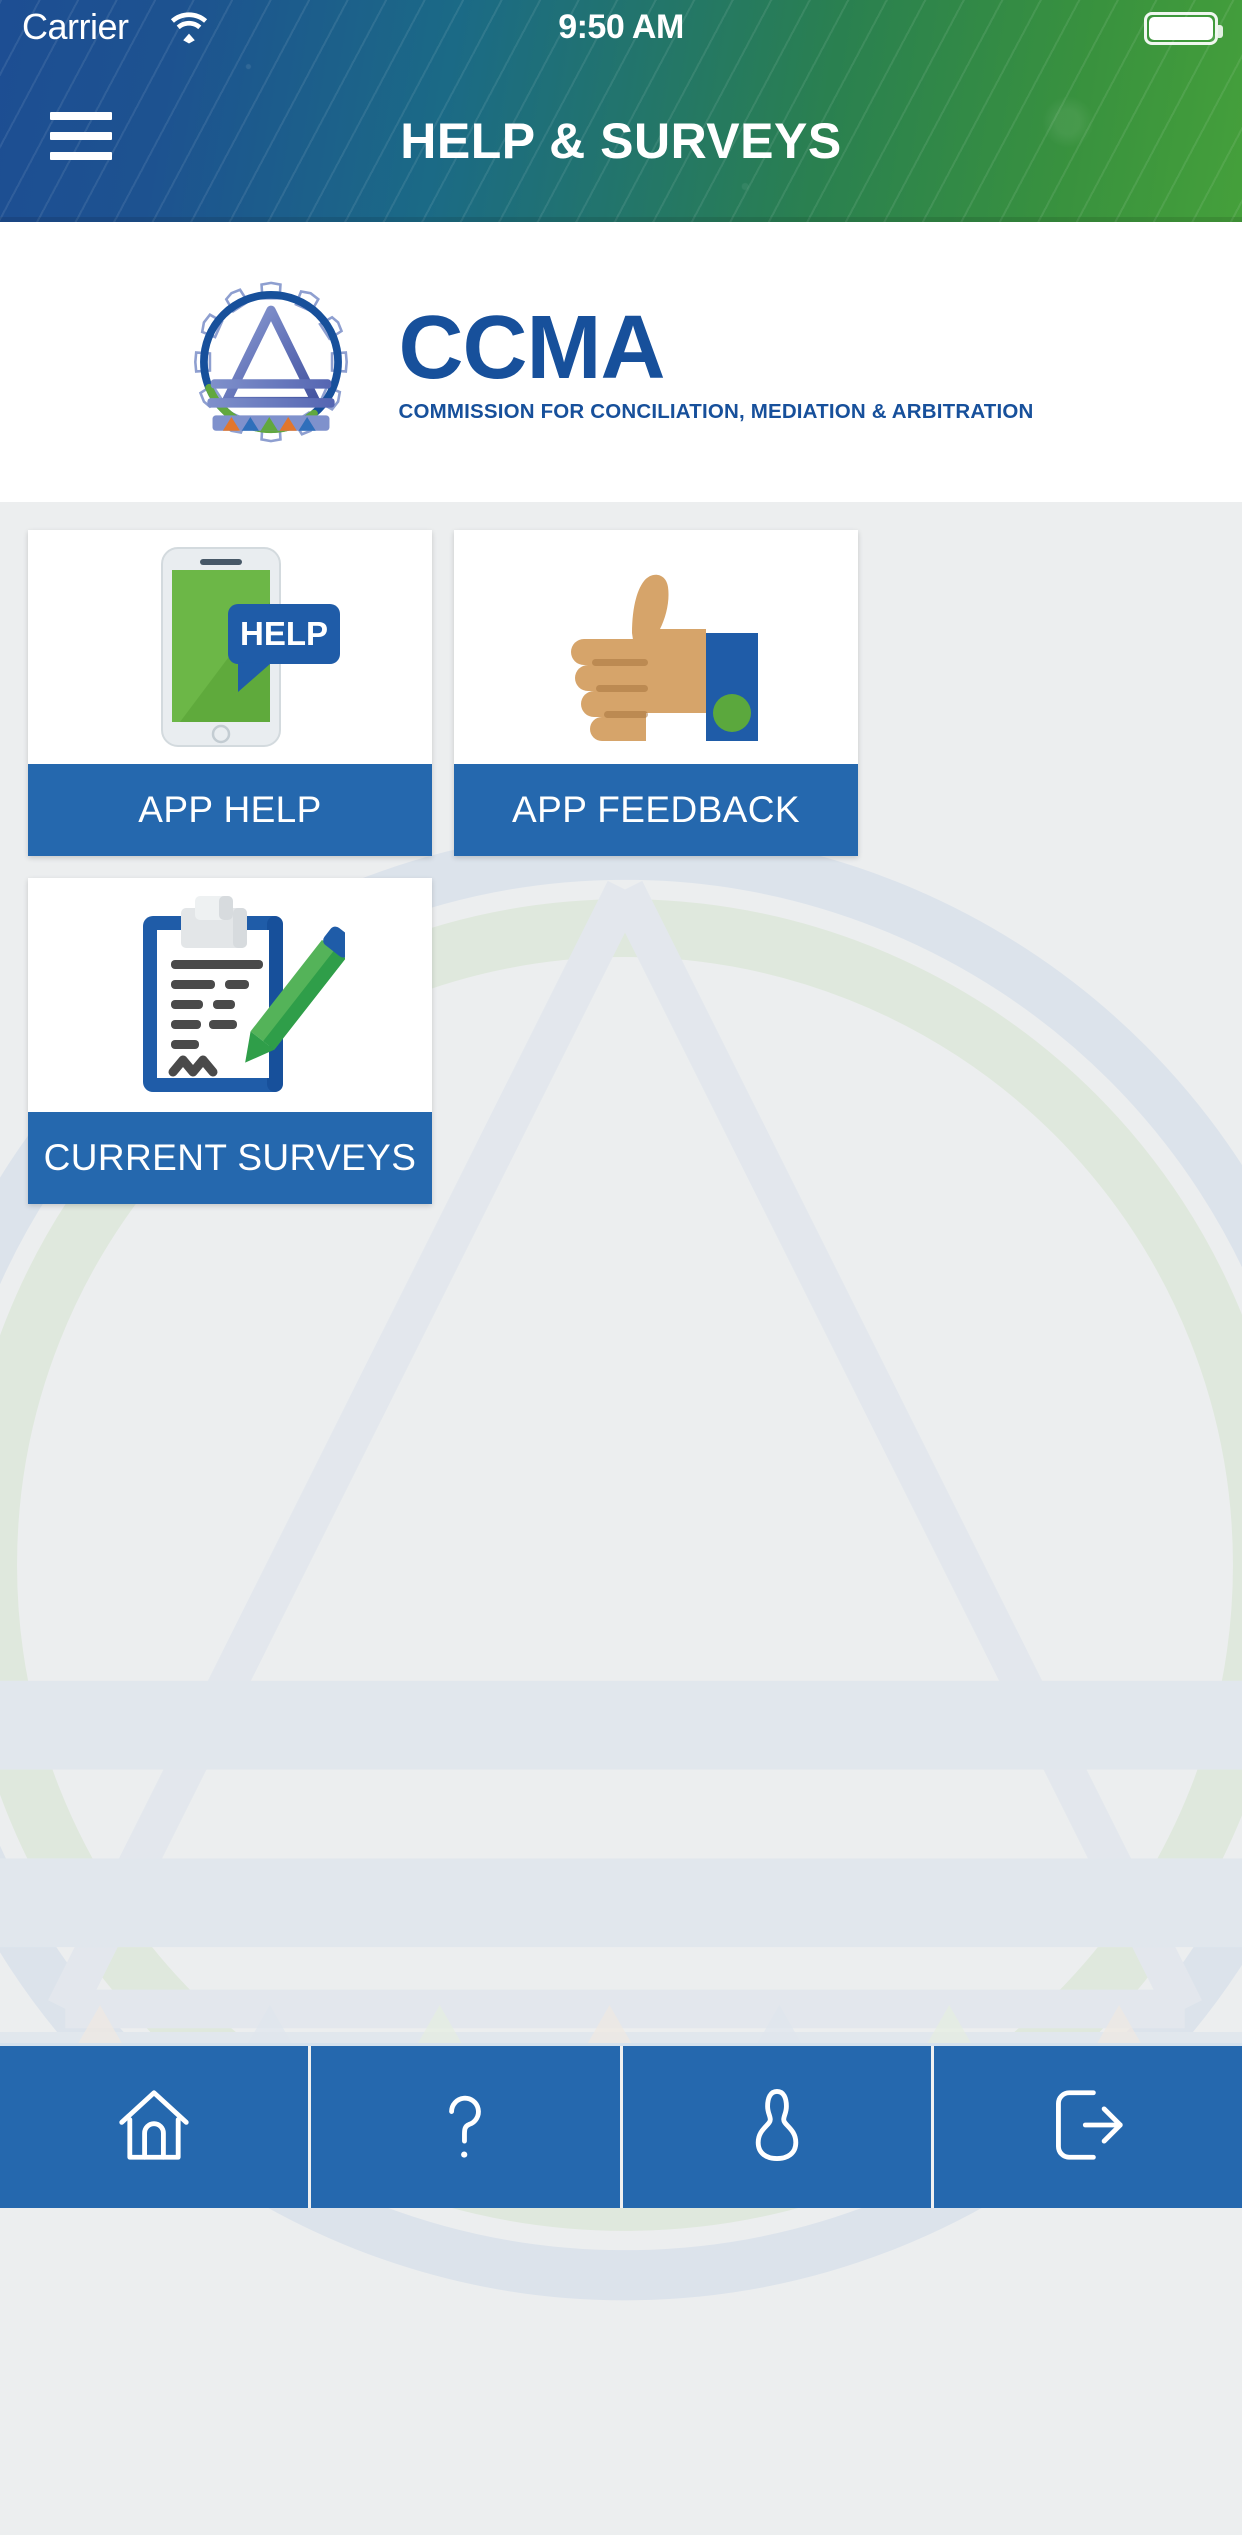 The width and height of the screenshot is (1242, 2535). What do you see at coordinates (230, 810) in the screenshot?
I see `tile-app-help-label: APP HELP` at bounding box center [230, 810].